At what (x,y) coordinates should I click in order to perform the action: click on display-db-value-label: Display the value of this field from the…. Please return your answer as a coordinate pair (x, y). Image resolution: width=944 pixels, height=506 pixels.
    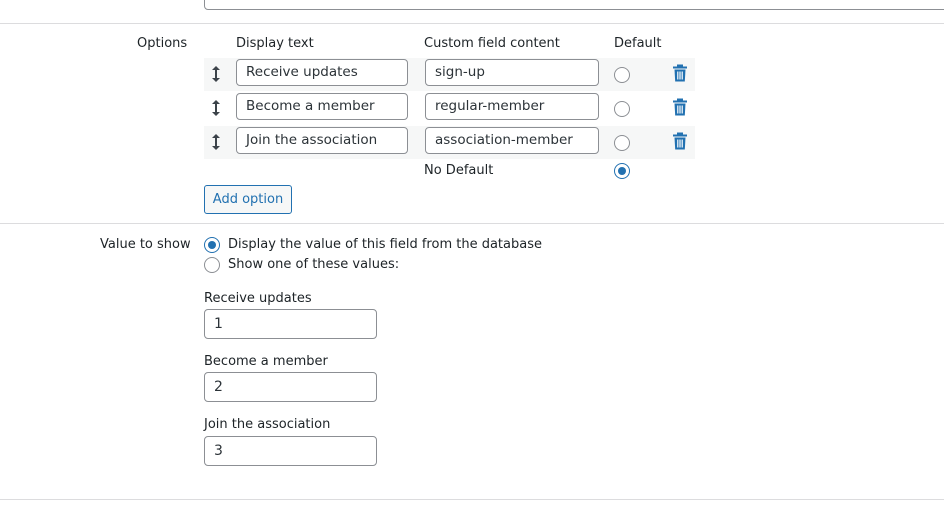
    Looking at the image, I should click on (385, 244).